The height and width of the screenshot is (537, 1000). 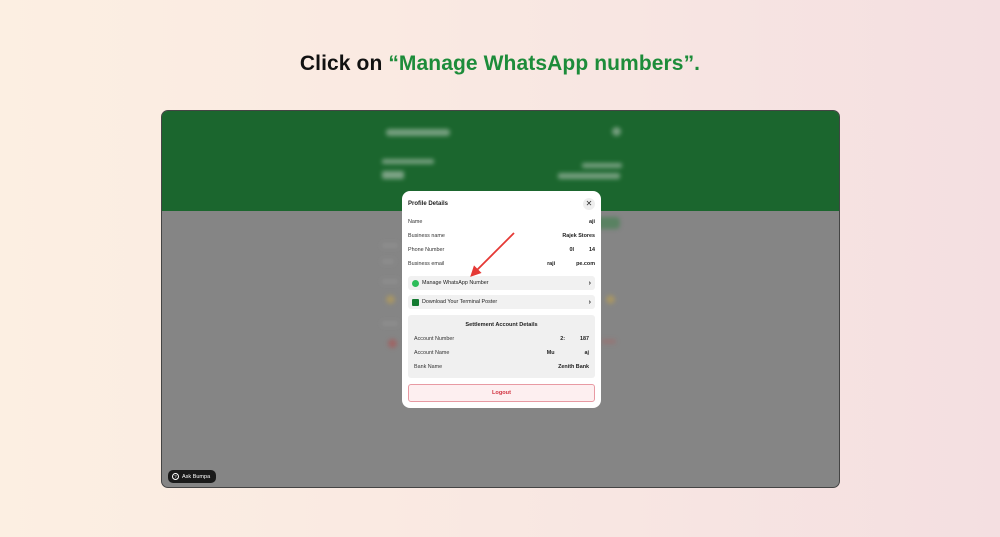 What do you see at coordinates (574, 339) in the screenshot?
I see `field-value: 2: 187` at bounding box center [574, 339].